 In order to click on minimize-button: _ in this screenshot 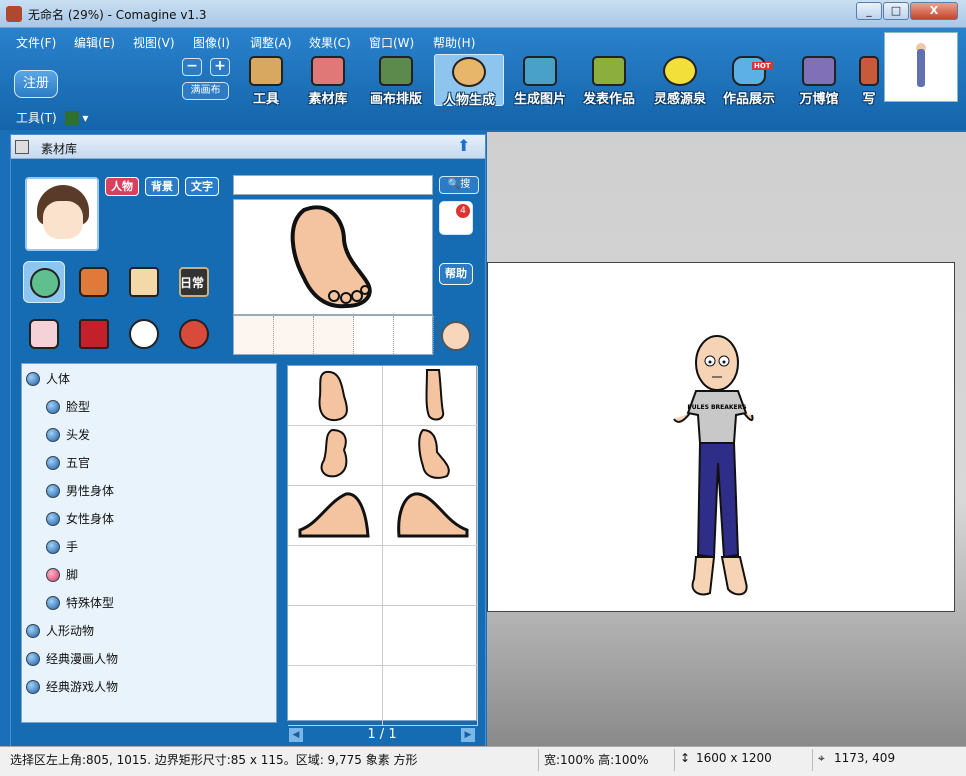, I will do `click(869, 11)`.